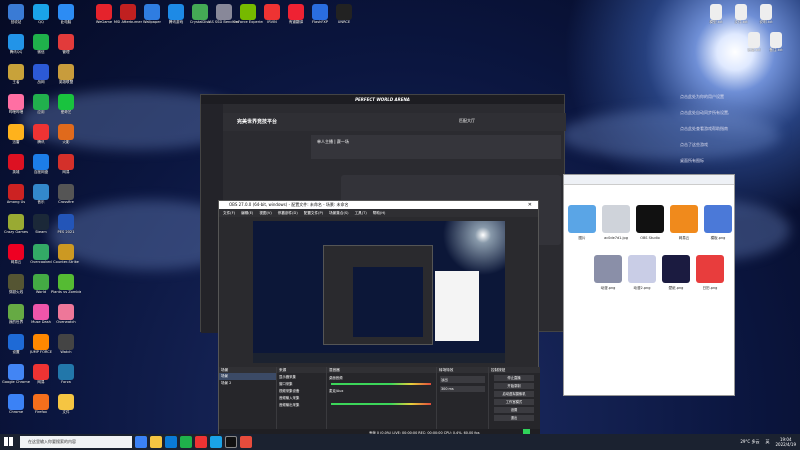  I want to click on source-item: 音频输出采集, so click(301, 404).